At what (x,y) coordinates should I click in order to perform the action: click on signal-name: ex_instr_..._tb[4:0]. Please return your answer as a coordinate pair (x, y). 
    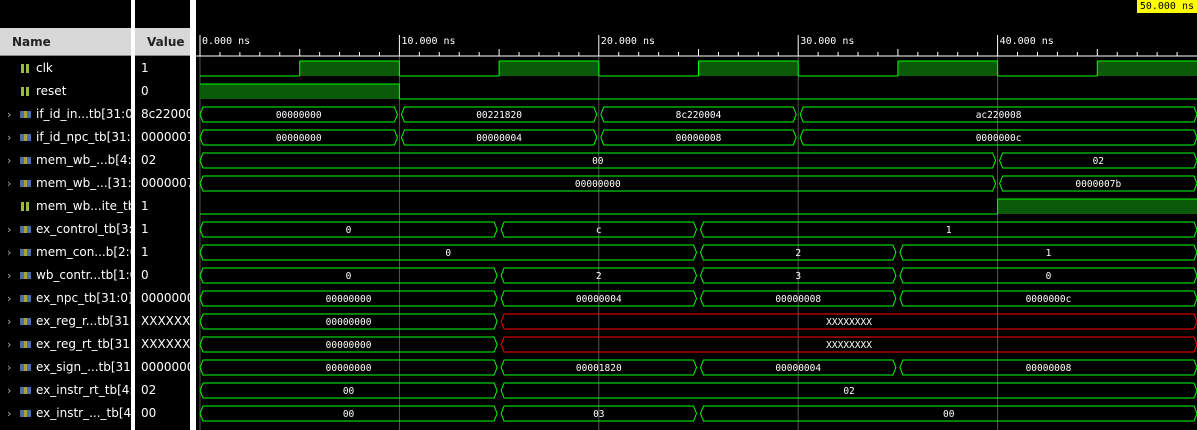
    Looking at the image, I should click on (83, 413).